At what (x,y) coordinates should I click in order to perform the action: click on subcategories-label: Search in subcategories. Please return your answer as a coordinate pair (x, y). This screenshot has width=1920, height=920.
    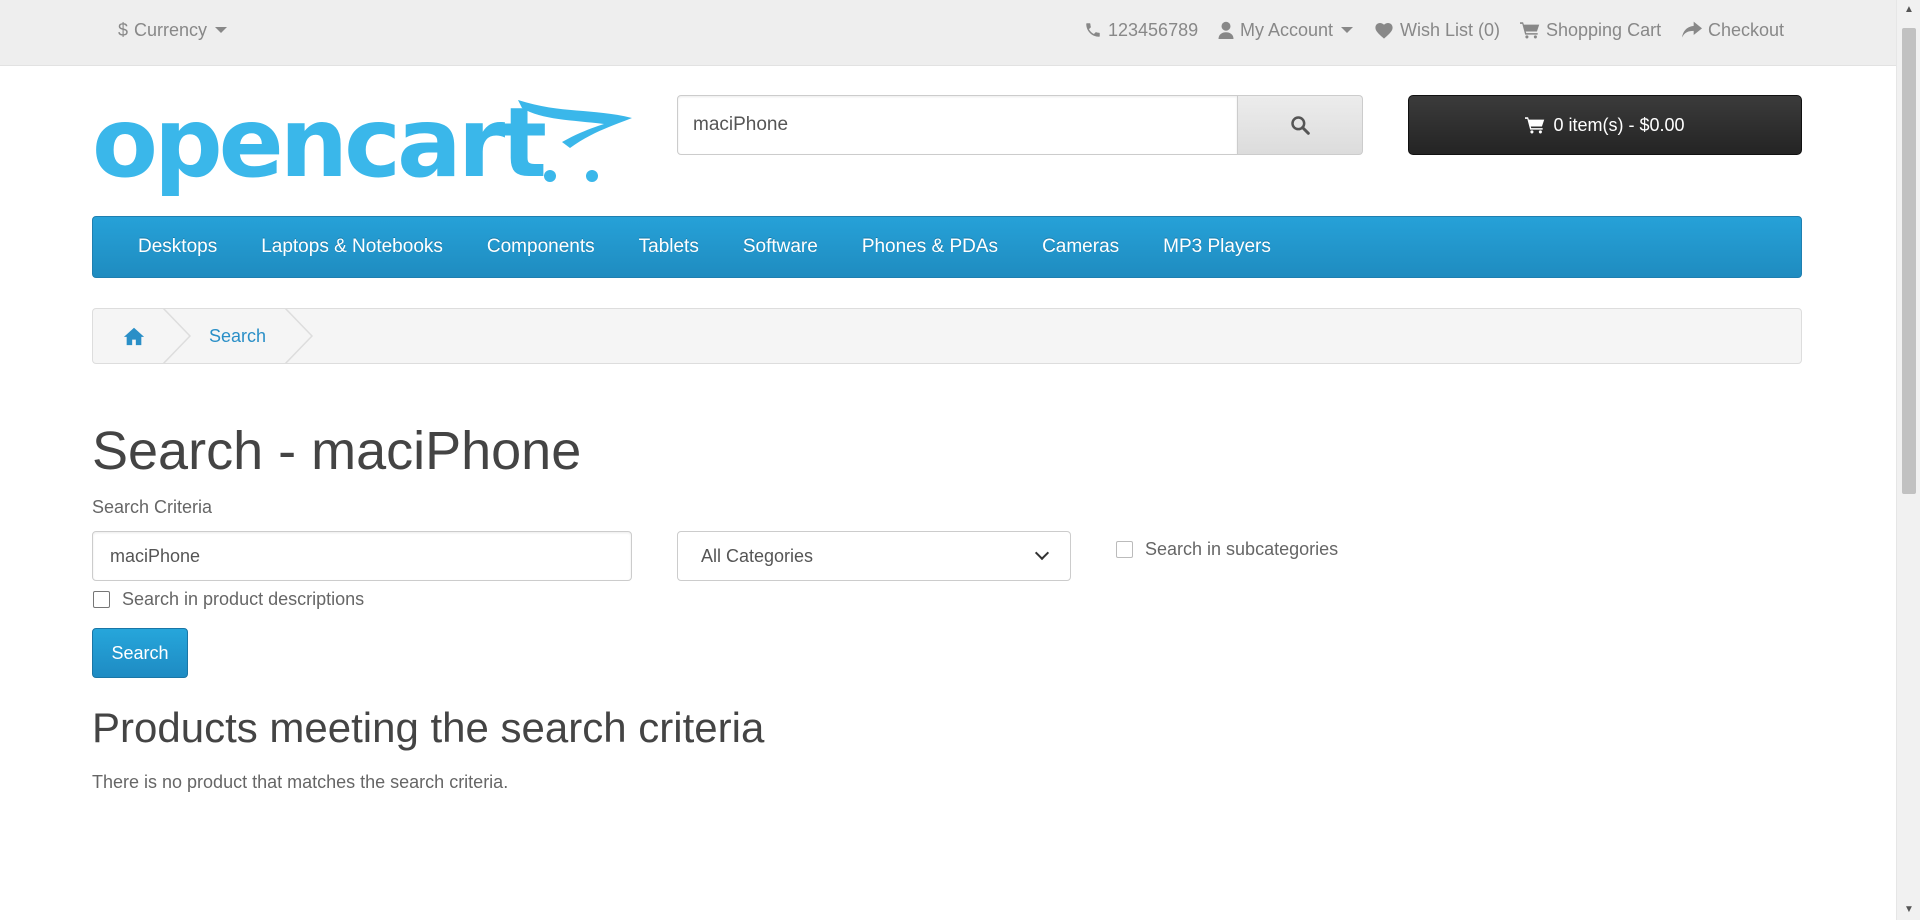
    Looking at the image, I should click on (1242, 549).